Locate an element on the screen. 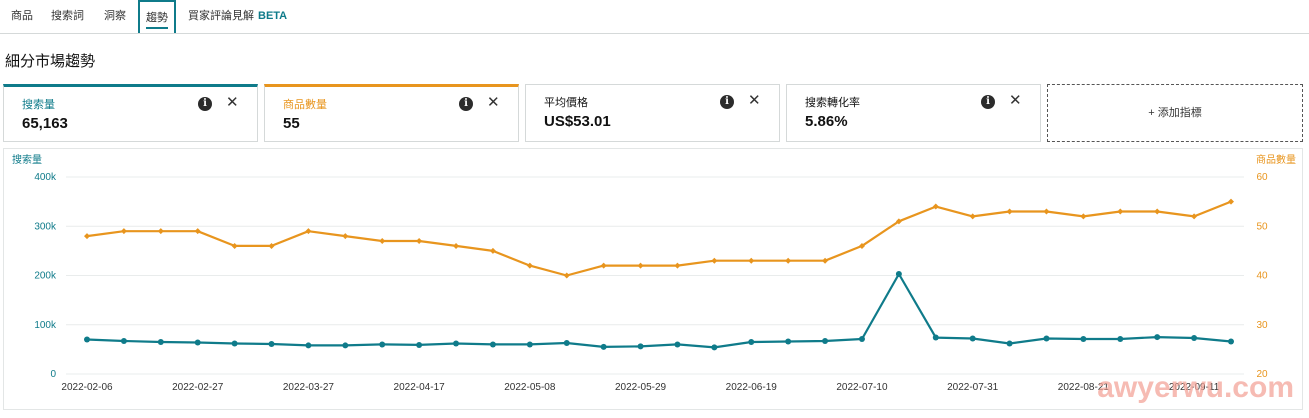  x-tick-label: 2022-02-06 is located at coordinates (87, 387).